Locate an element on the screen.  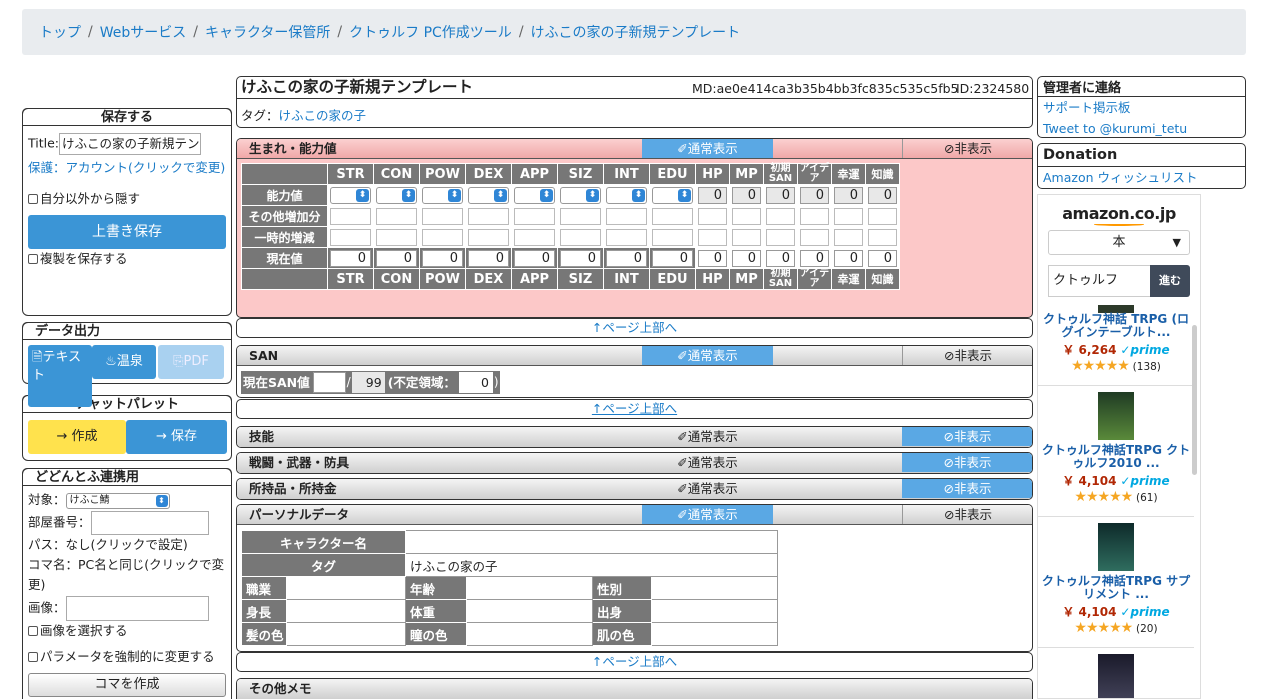
weight-input is located at coordinates (529, 611).